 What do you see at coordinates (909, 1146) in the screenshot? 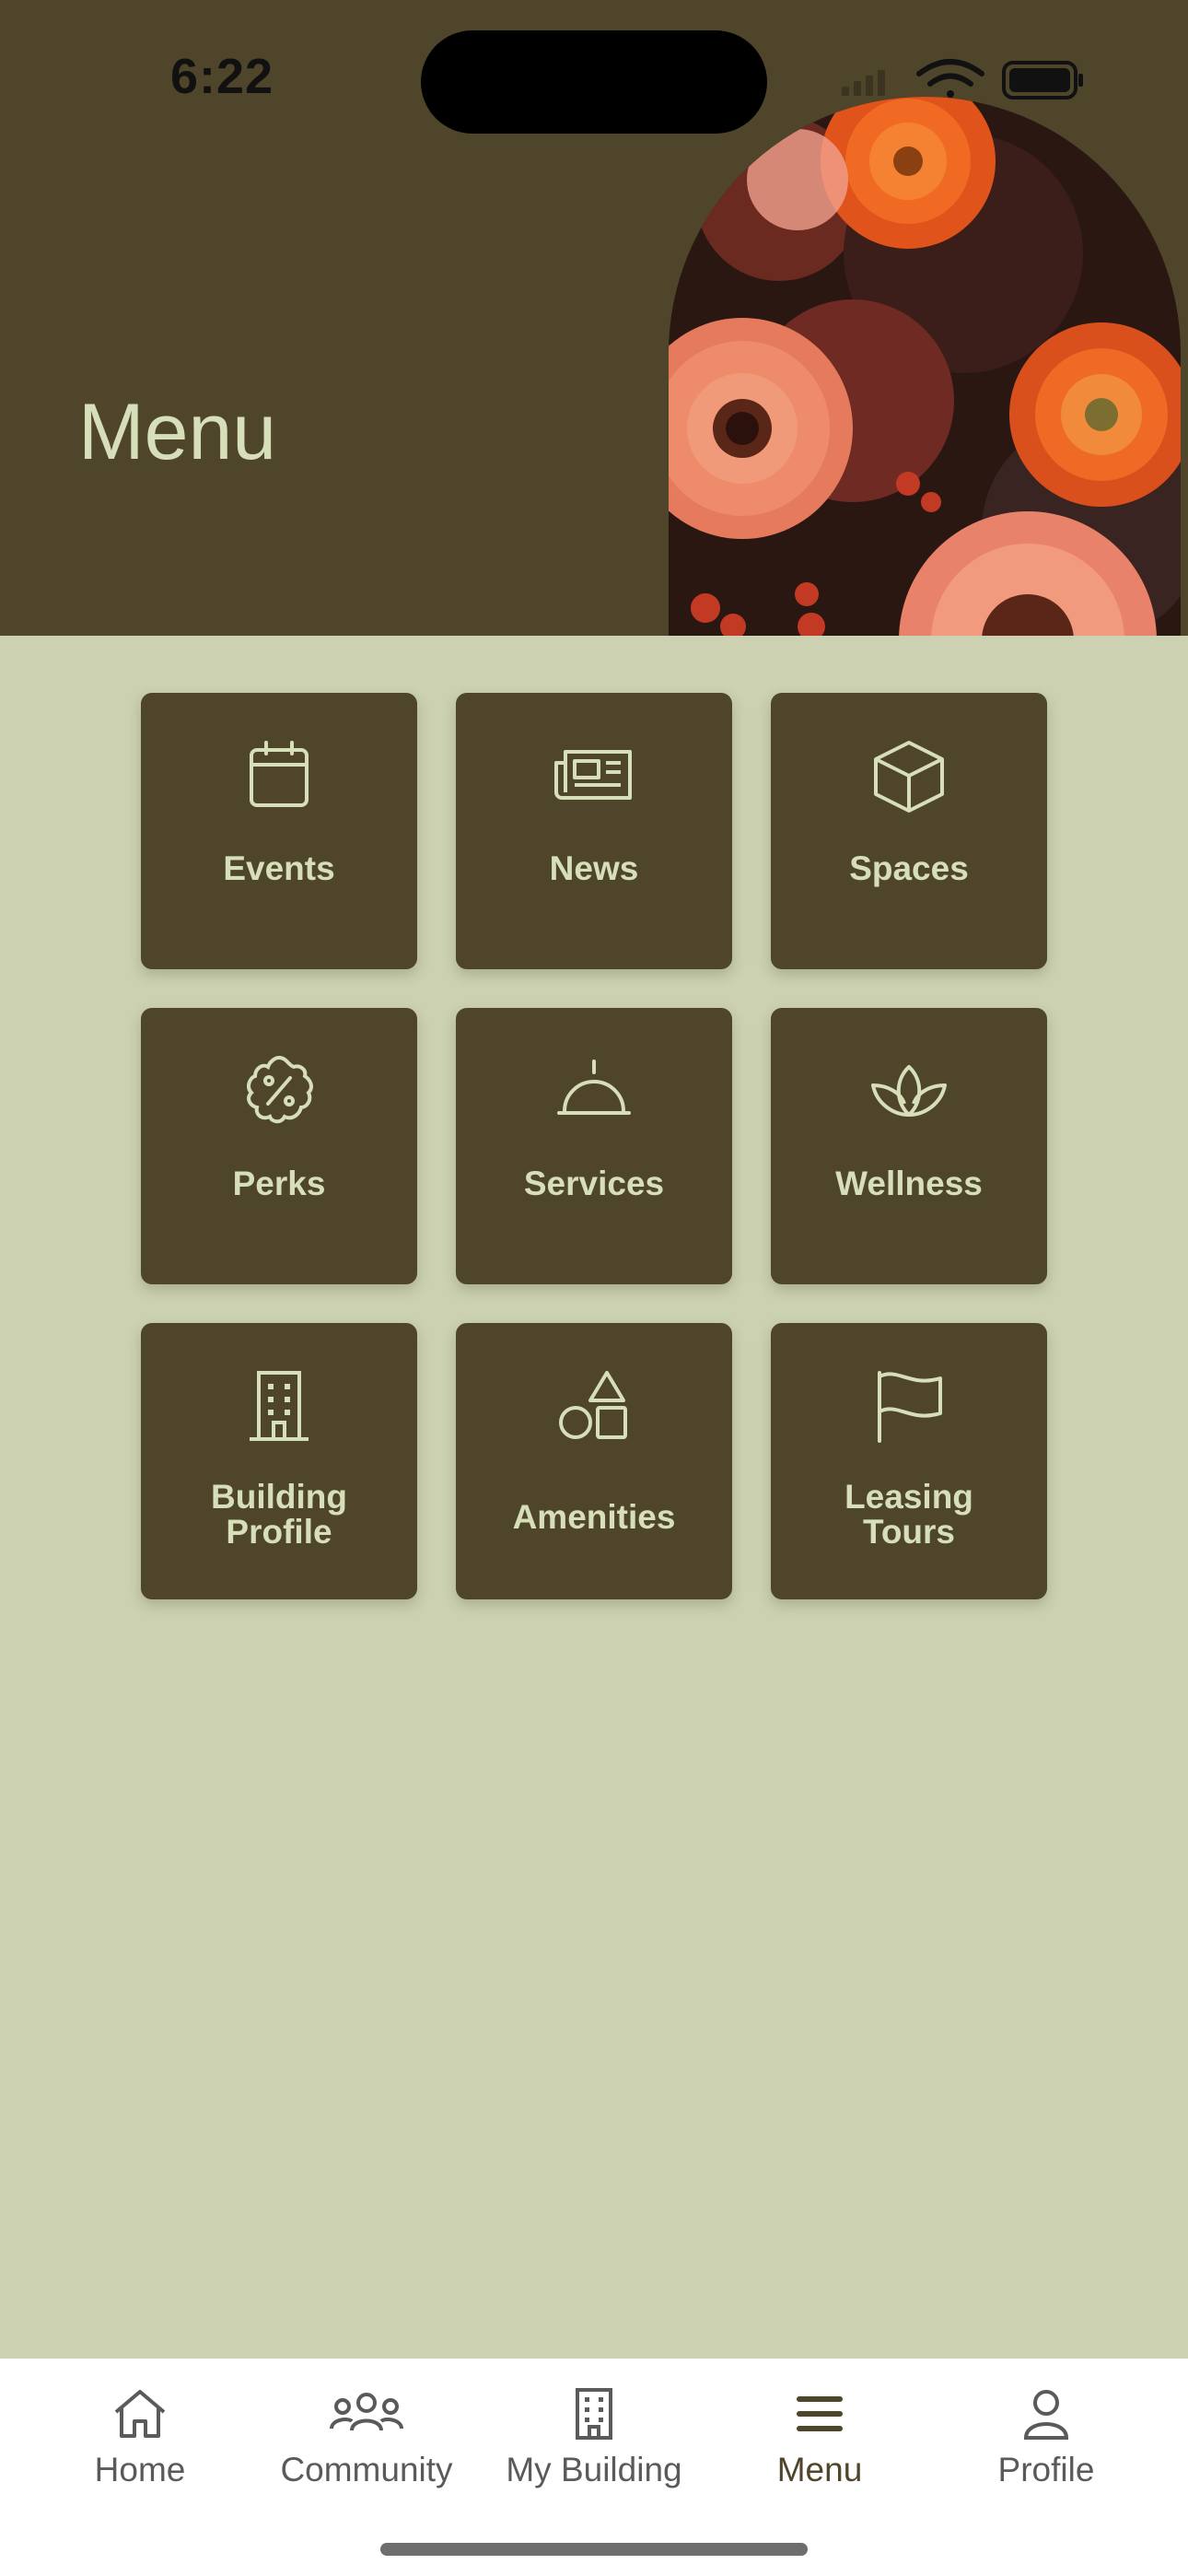
I see `tile-wellness: Wellness` at bounding box center [909, 1146].